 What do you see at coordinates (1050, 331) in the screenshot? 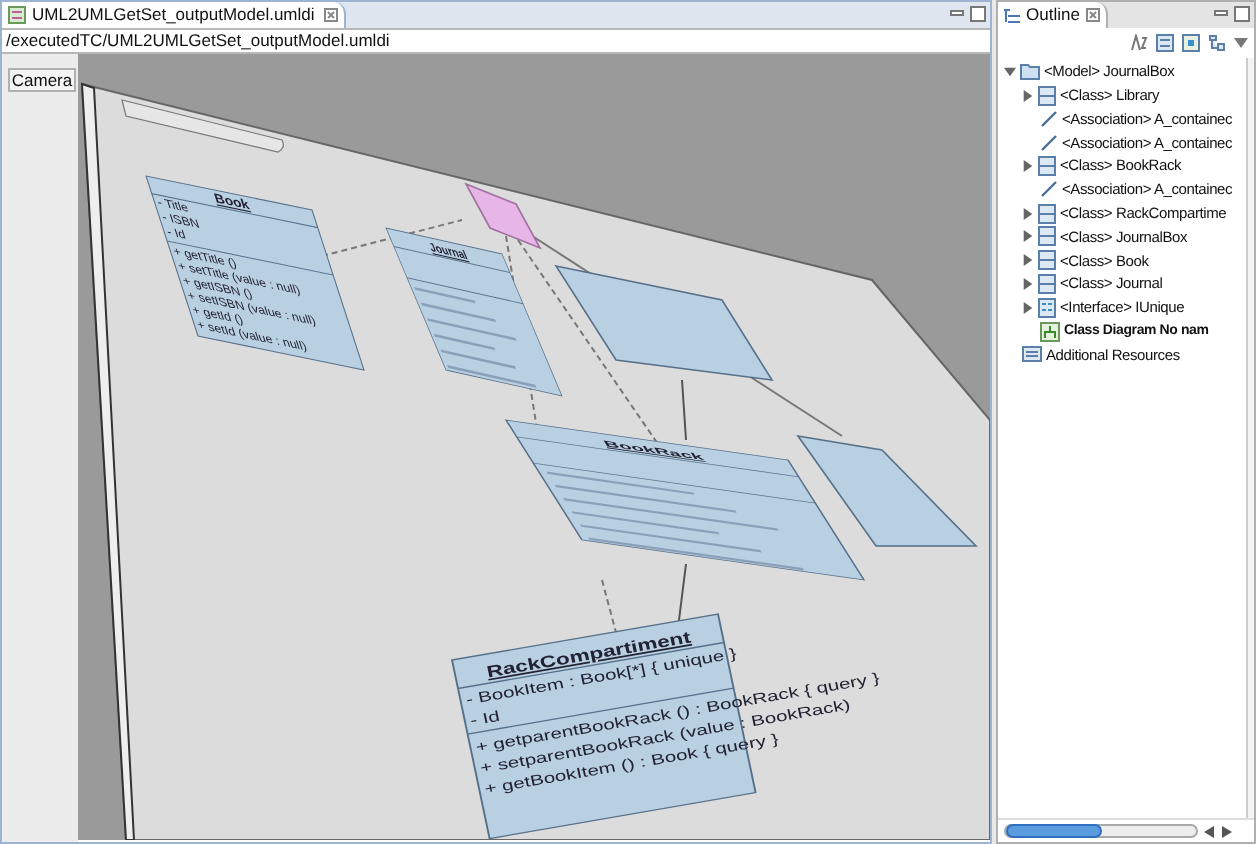
I see `diagram-icon` at bounding box center [1050, 331].